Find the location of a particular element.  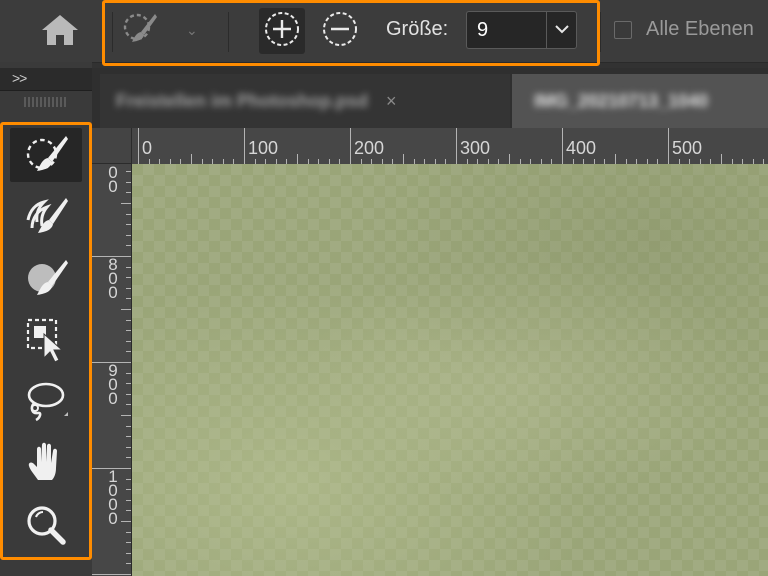

ruler-label: 200 is located at coordinates (369, 148).